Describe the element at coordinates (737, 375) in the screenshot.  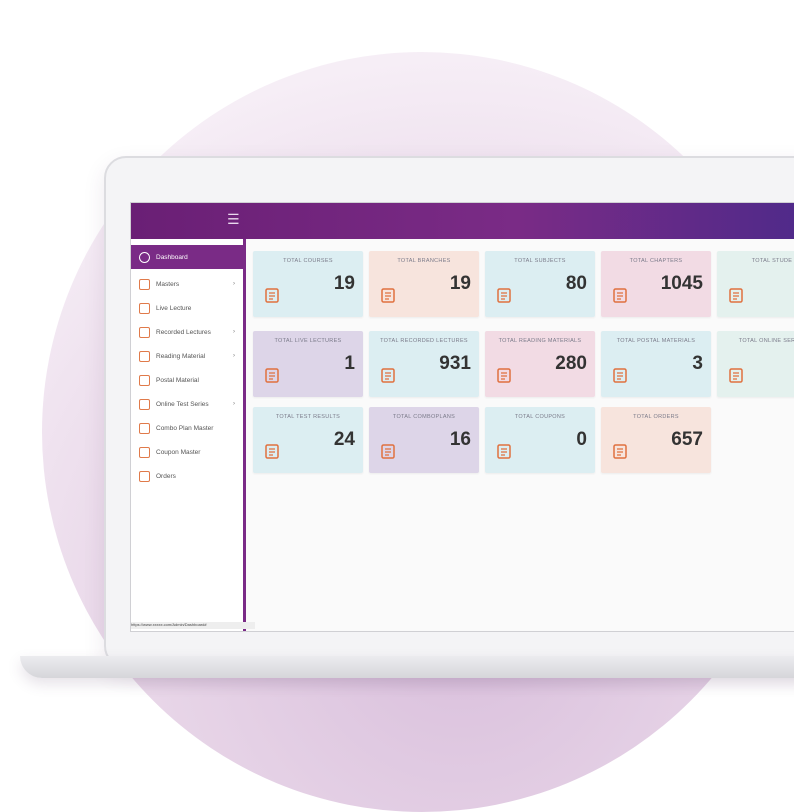
I see `online-series-icon` at that location.